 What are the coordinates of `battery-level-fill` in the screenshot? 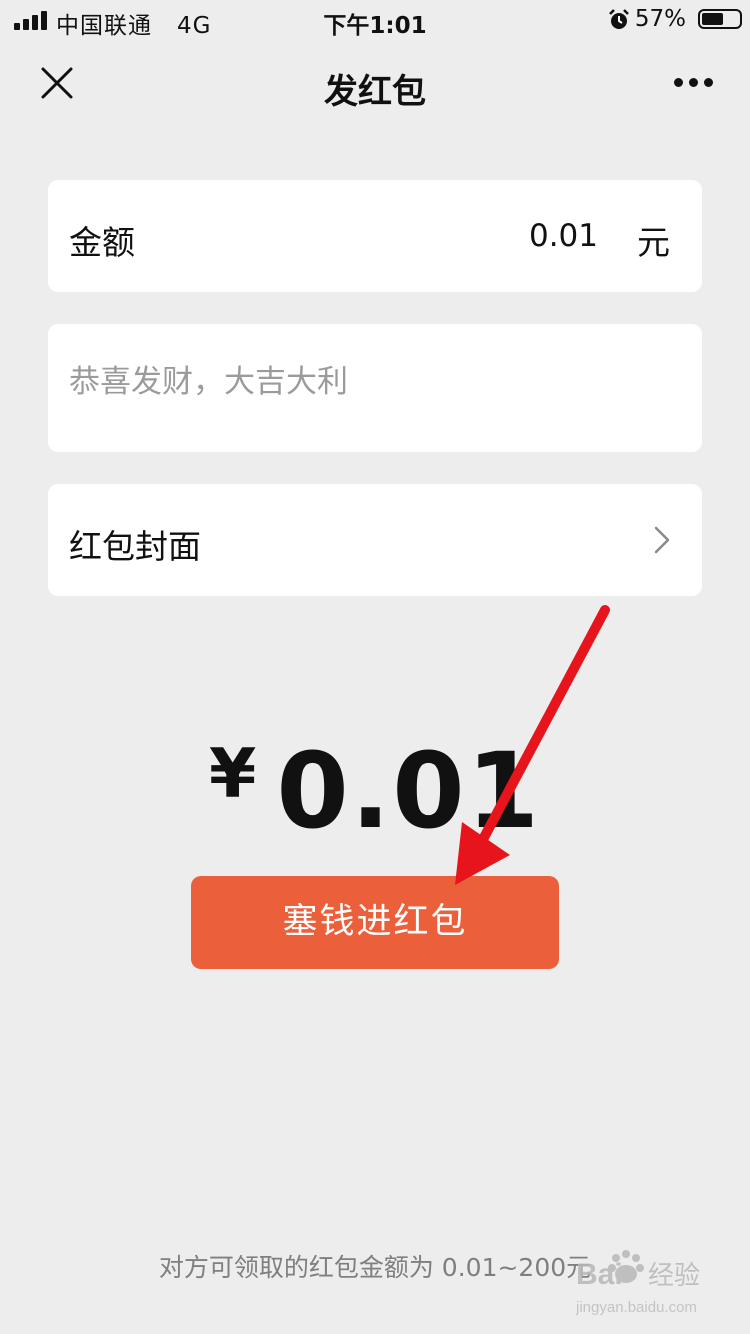 It's located at (712, 19).